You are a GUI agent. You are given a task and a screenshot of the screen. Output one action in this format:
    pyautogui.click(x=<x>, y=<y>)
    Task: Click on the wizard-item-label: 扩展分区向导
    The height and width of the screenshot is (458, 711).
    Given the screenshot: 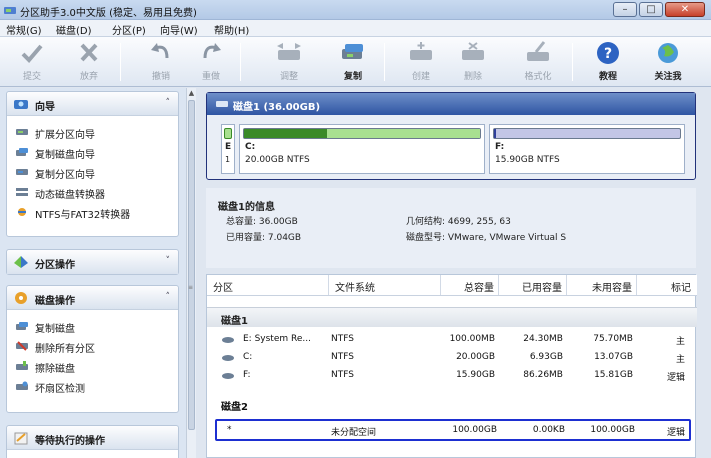 What is the action you would take?
    pyautogui.click(x=65, y=135)
    